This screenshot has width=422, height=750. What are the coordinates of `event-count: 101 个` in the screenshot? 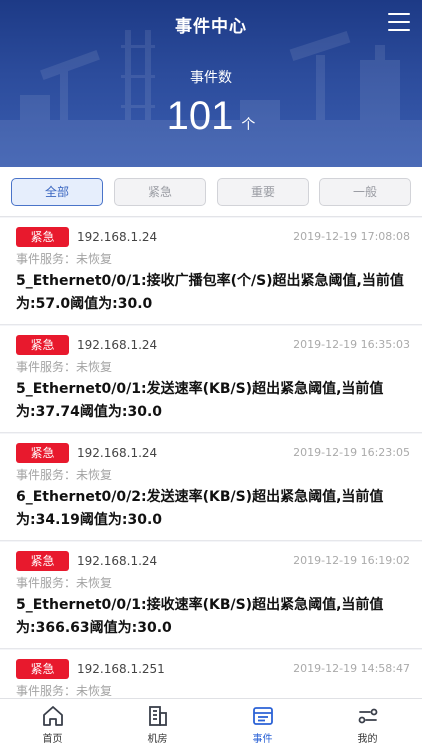 It's located at (211, 116).